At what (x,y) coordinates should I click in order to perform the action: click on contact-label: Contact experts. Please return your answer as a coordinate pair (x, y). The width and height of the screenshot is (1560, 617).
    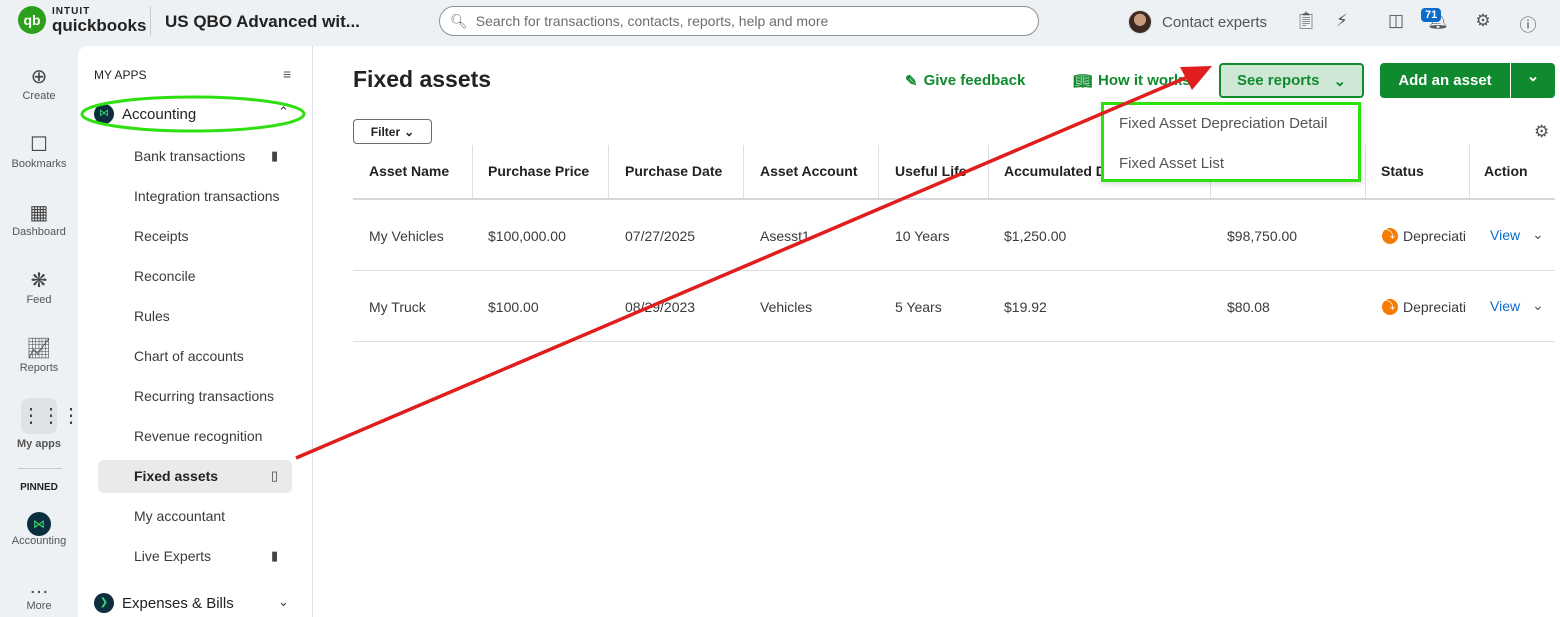
    Looking at the image, I should click on (1215, 22).